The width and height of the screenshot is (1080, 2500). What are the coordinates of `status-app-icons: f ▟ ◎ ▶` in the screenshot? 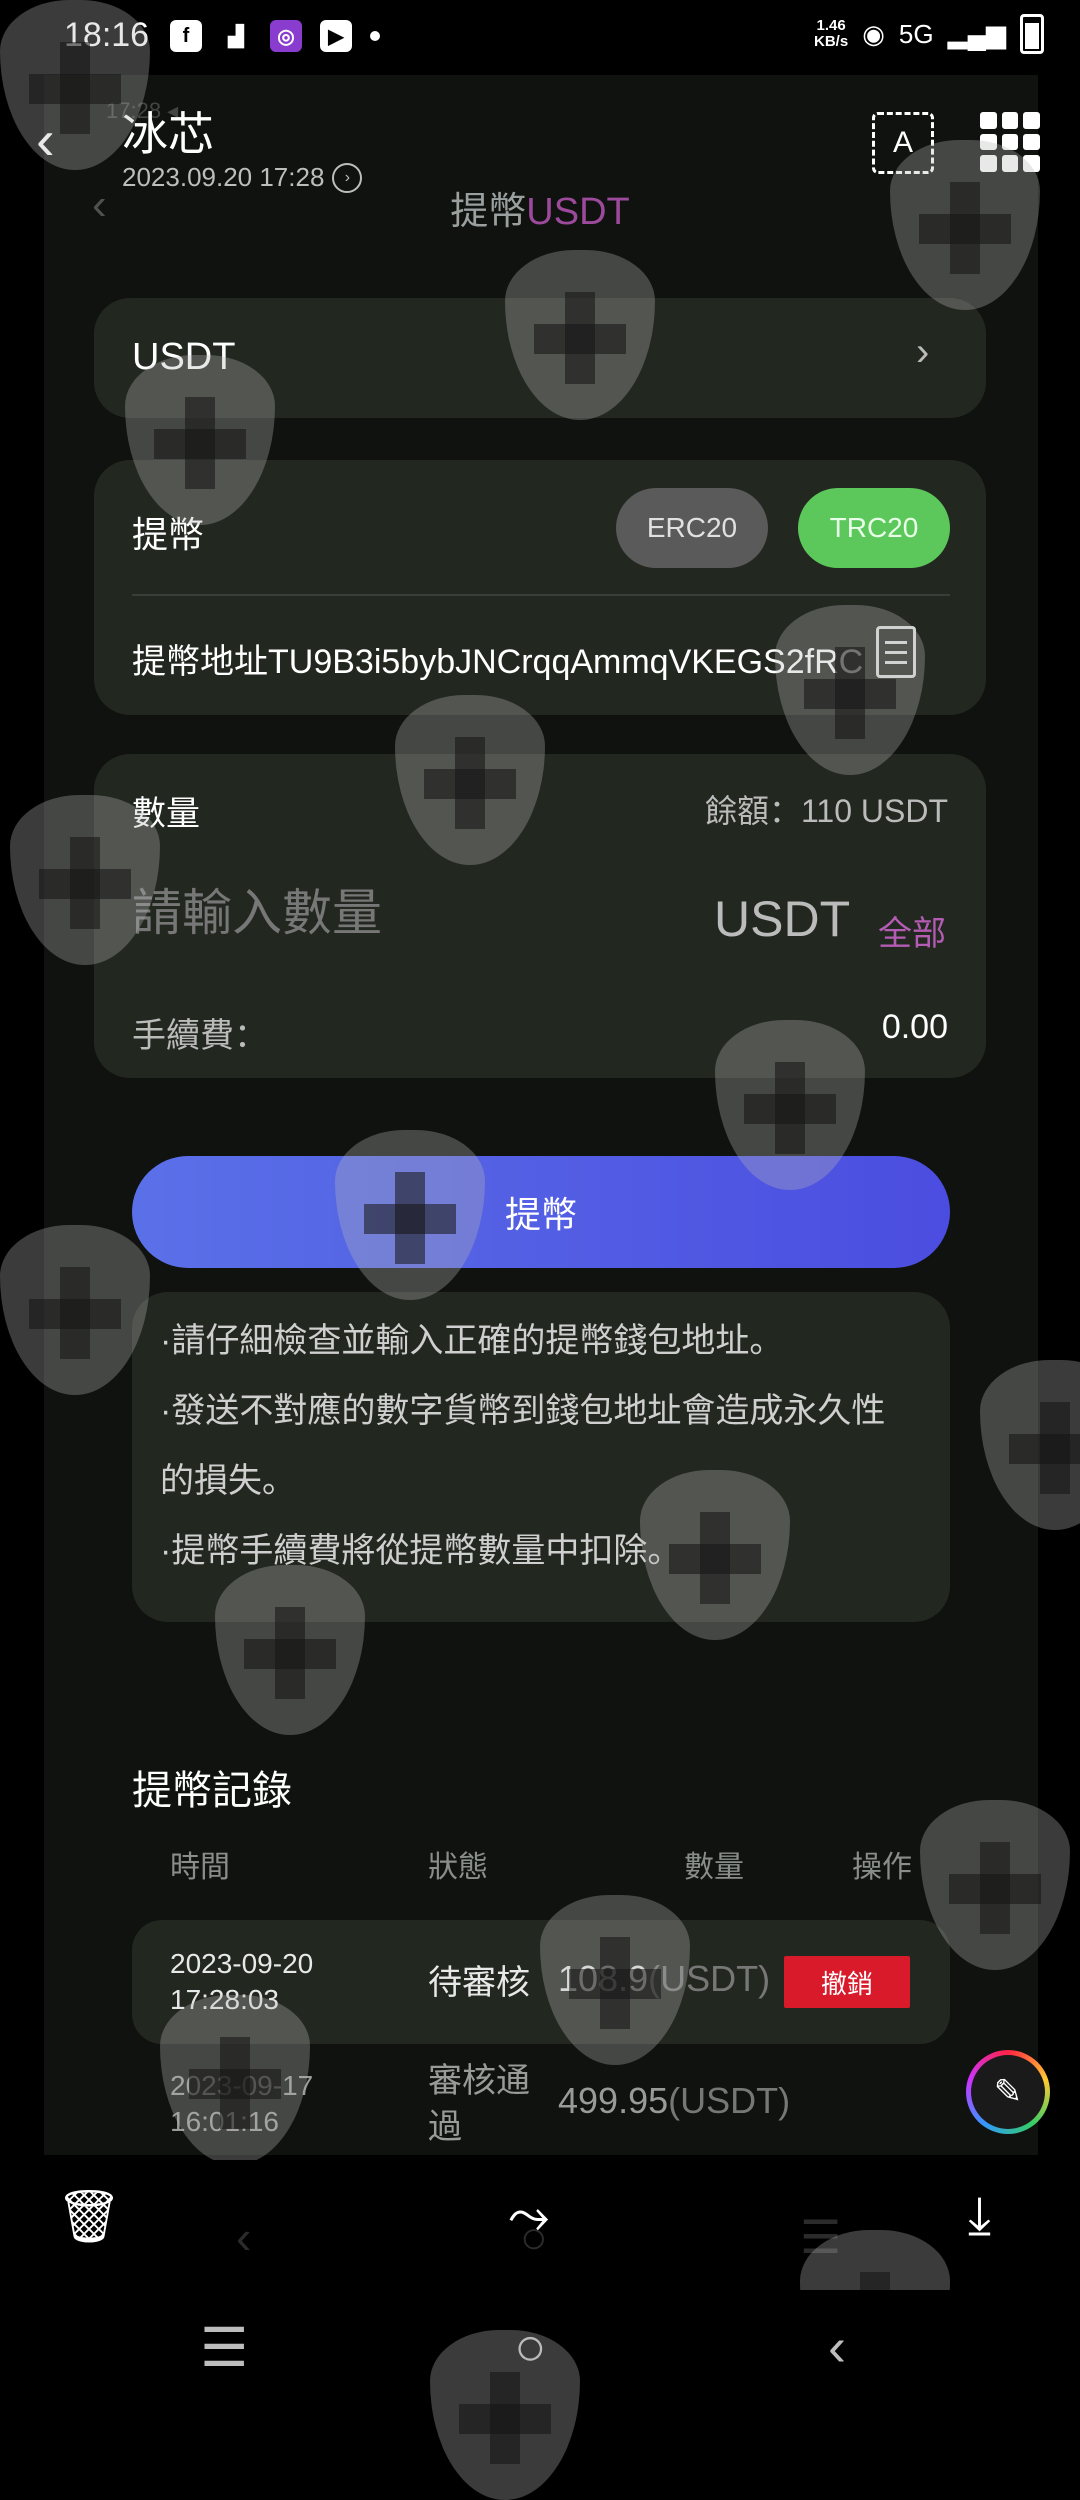 It's located at (275, 36).